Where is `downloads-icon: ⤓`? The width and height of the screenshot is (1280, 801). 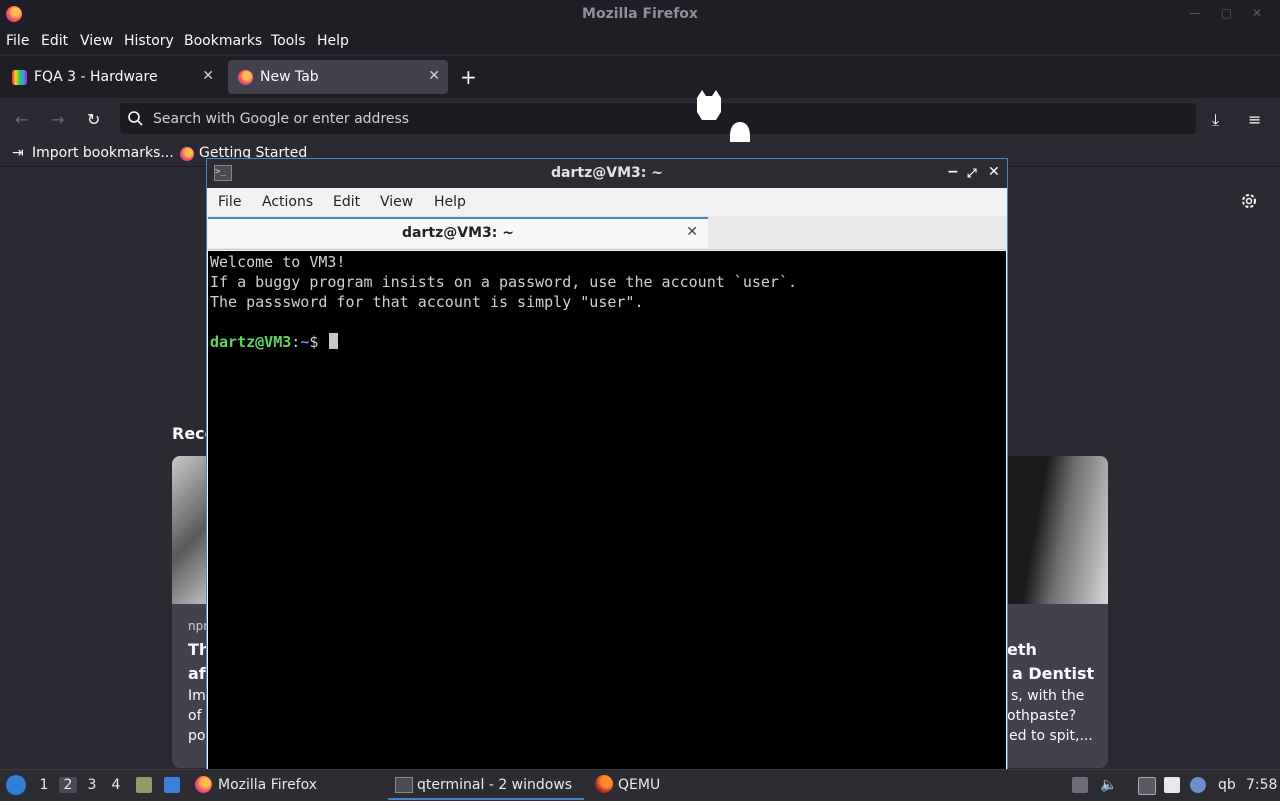
downloads-icon: ⤓ is located at coordinates (1215, 120).